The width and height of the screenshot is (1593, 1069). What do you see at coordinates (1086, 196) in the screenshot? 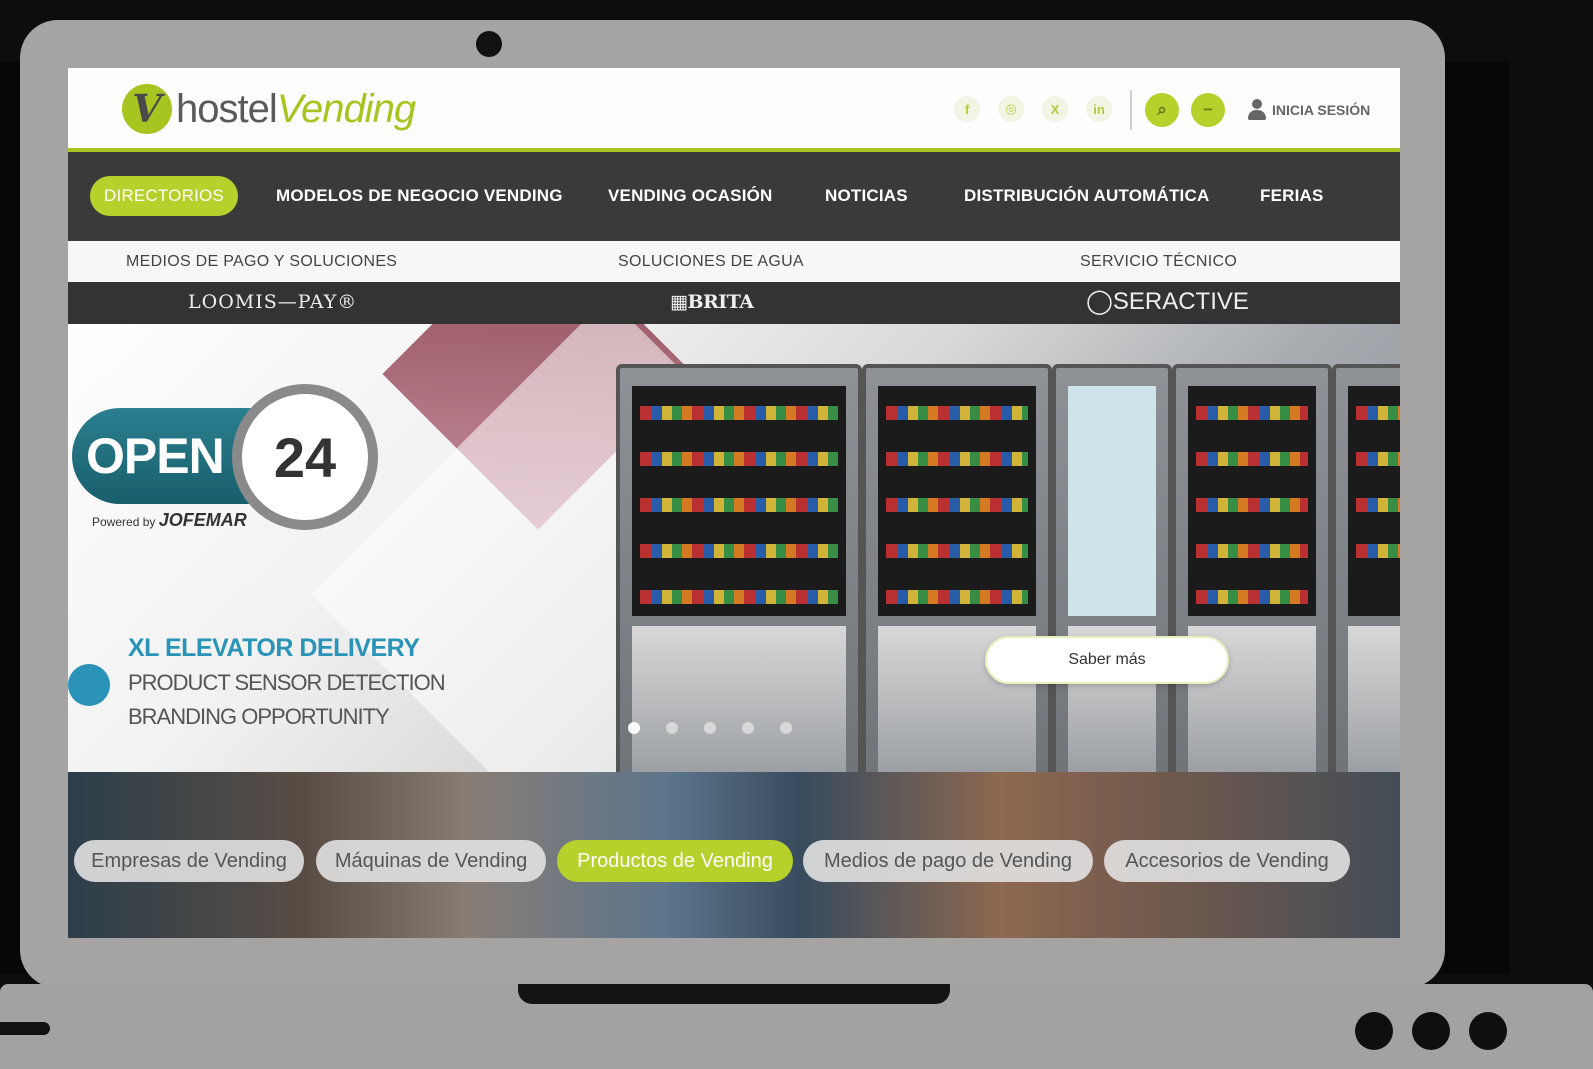
I see `nav-item-distribucion: DISTRIBUCIÓN AUTOMÁTICA` at bounding box center [1086, 196].